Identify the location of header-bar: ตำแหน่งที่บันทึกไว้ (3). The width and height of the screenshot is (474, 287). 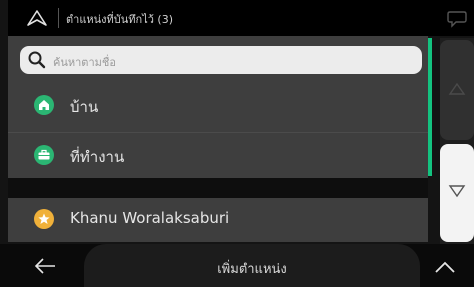
(241, 18).